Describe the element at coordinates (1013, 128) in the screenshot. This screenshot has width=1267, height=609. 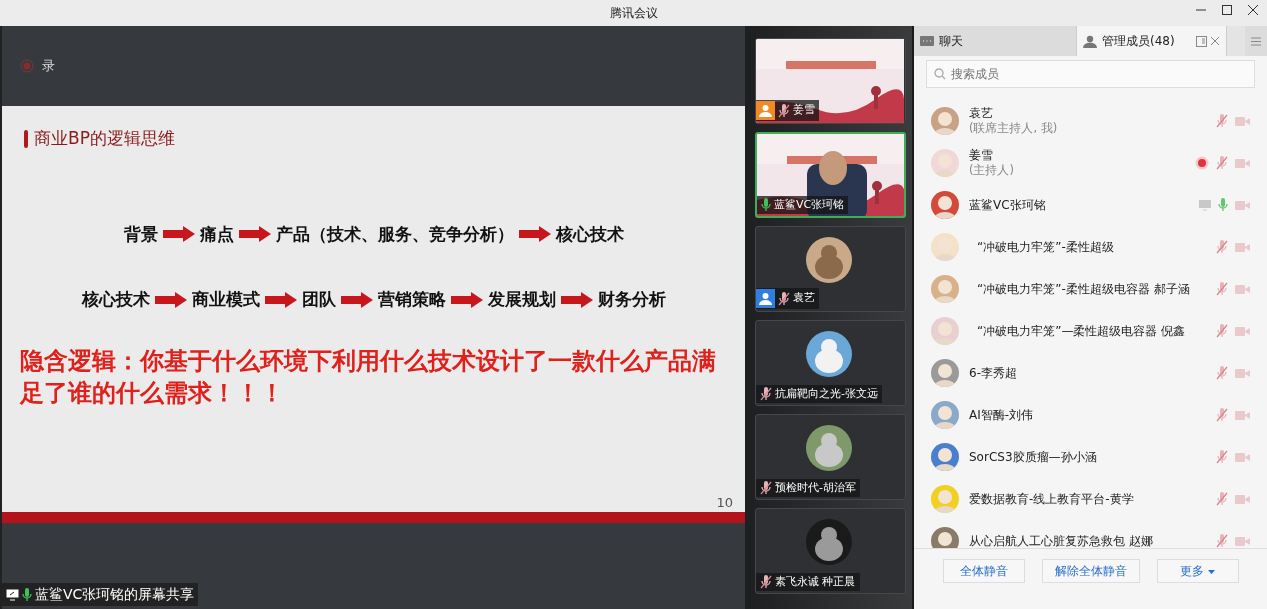
I see `member-role: (联席主持人, 我)` at that location.